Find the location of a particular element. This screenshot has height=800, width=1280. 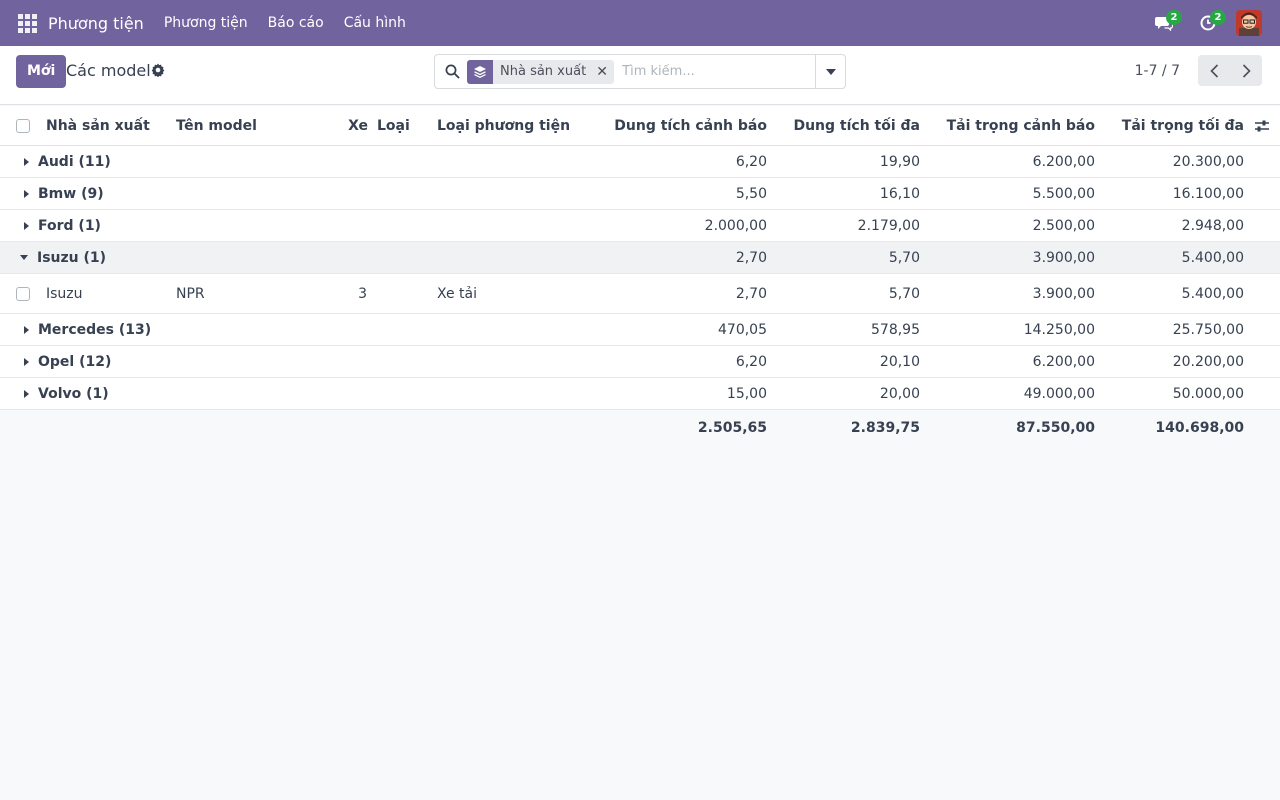

cell-vehicles: 3 is located at coordinates (362, 293).